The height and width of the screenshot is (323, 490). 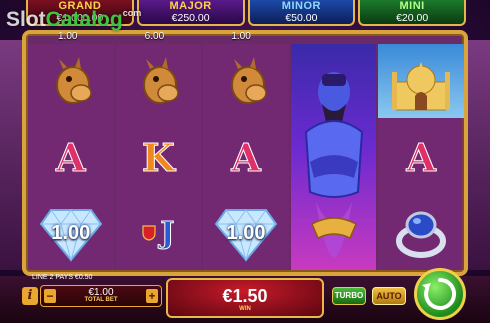 I want to click on bet-plus-button: +, so click(x=152, y=296).